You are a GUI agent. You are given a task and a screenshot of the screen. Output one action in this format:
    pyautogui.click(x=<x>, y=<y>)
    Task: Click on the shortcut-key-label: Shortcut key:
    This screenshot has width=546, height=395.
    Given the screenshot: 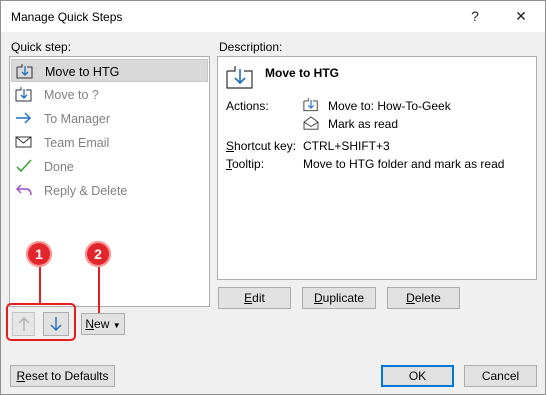 What is the action you would take?
    pyautogui.click(x=261, y=146)
    